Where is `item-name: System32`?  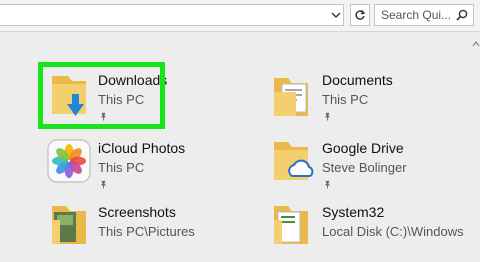 item-name: System32 is located at coordinates (353, 212).